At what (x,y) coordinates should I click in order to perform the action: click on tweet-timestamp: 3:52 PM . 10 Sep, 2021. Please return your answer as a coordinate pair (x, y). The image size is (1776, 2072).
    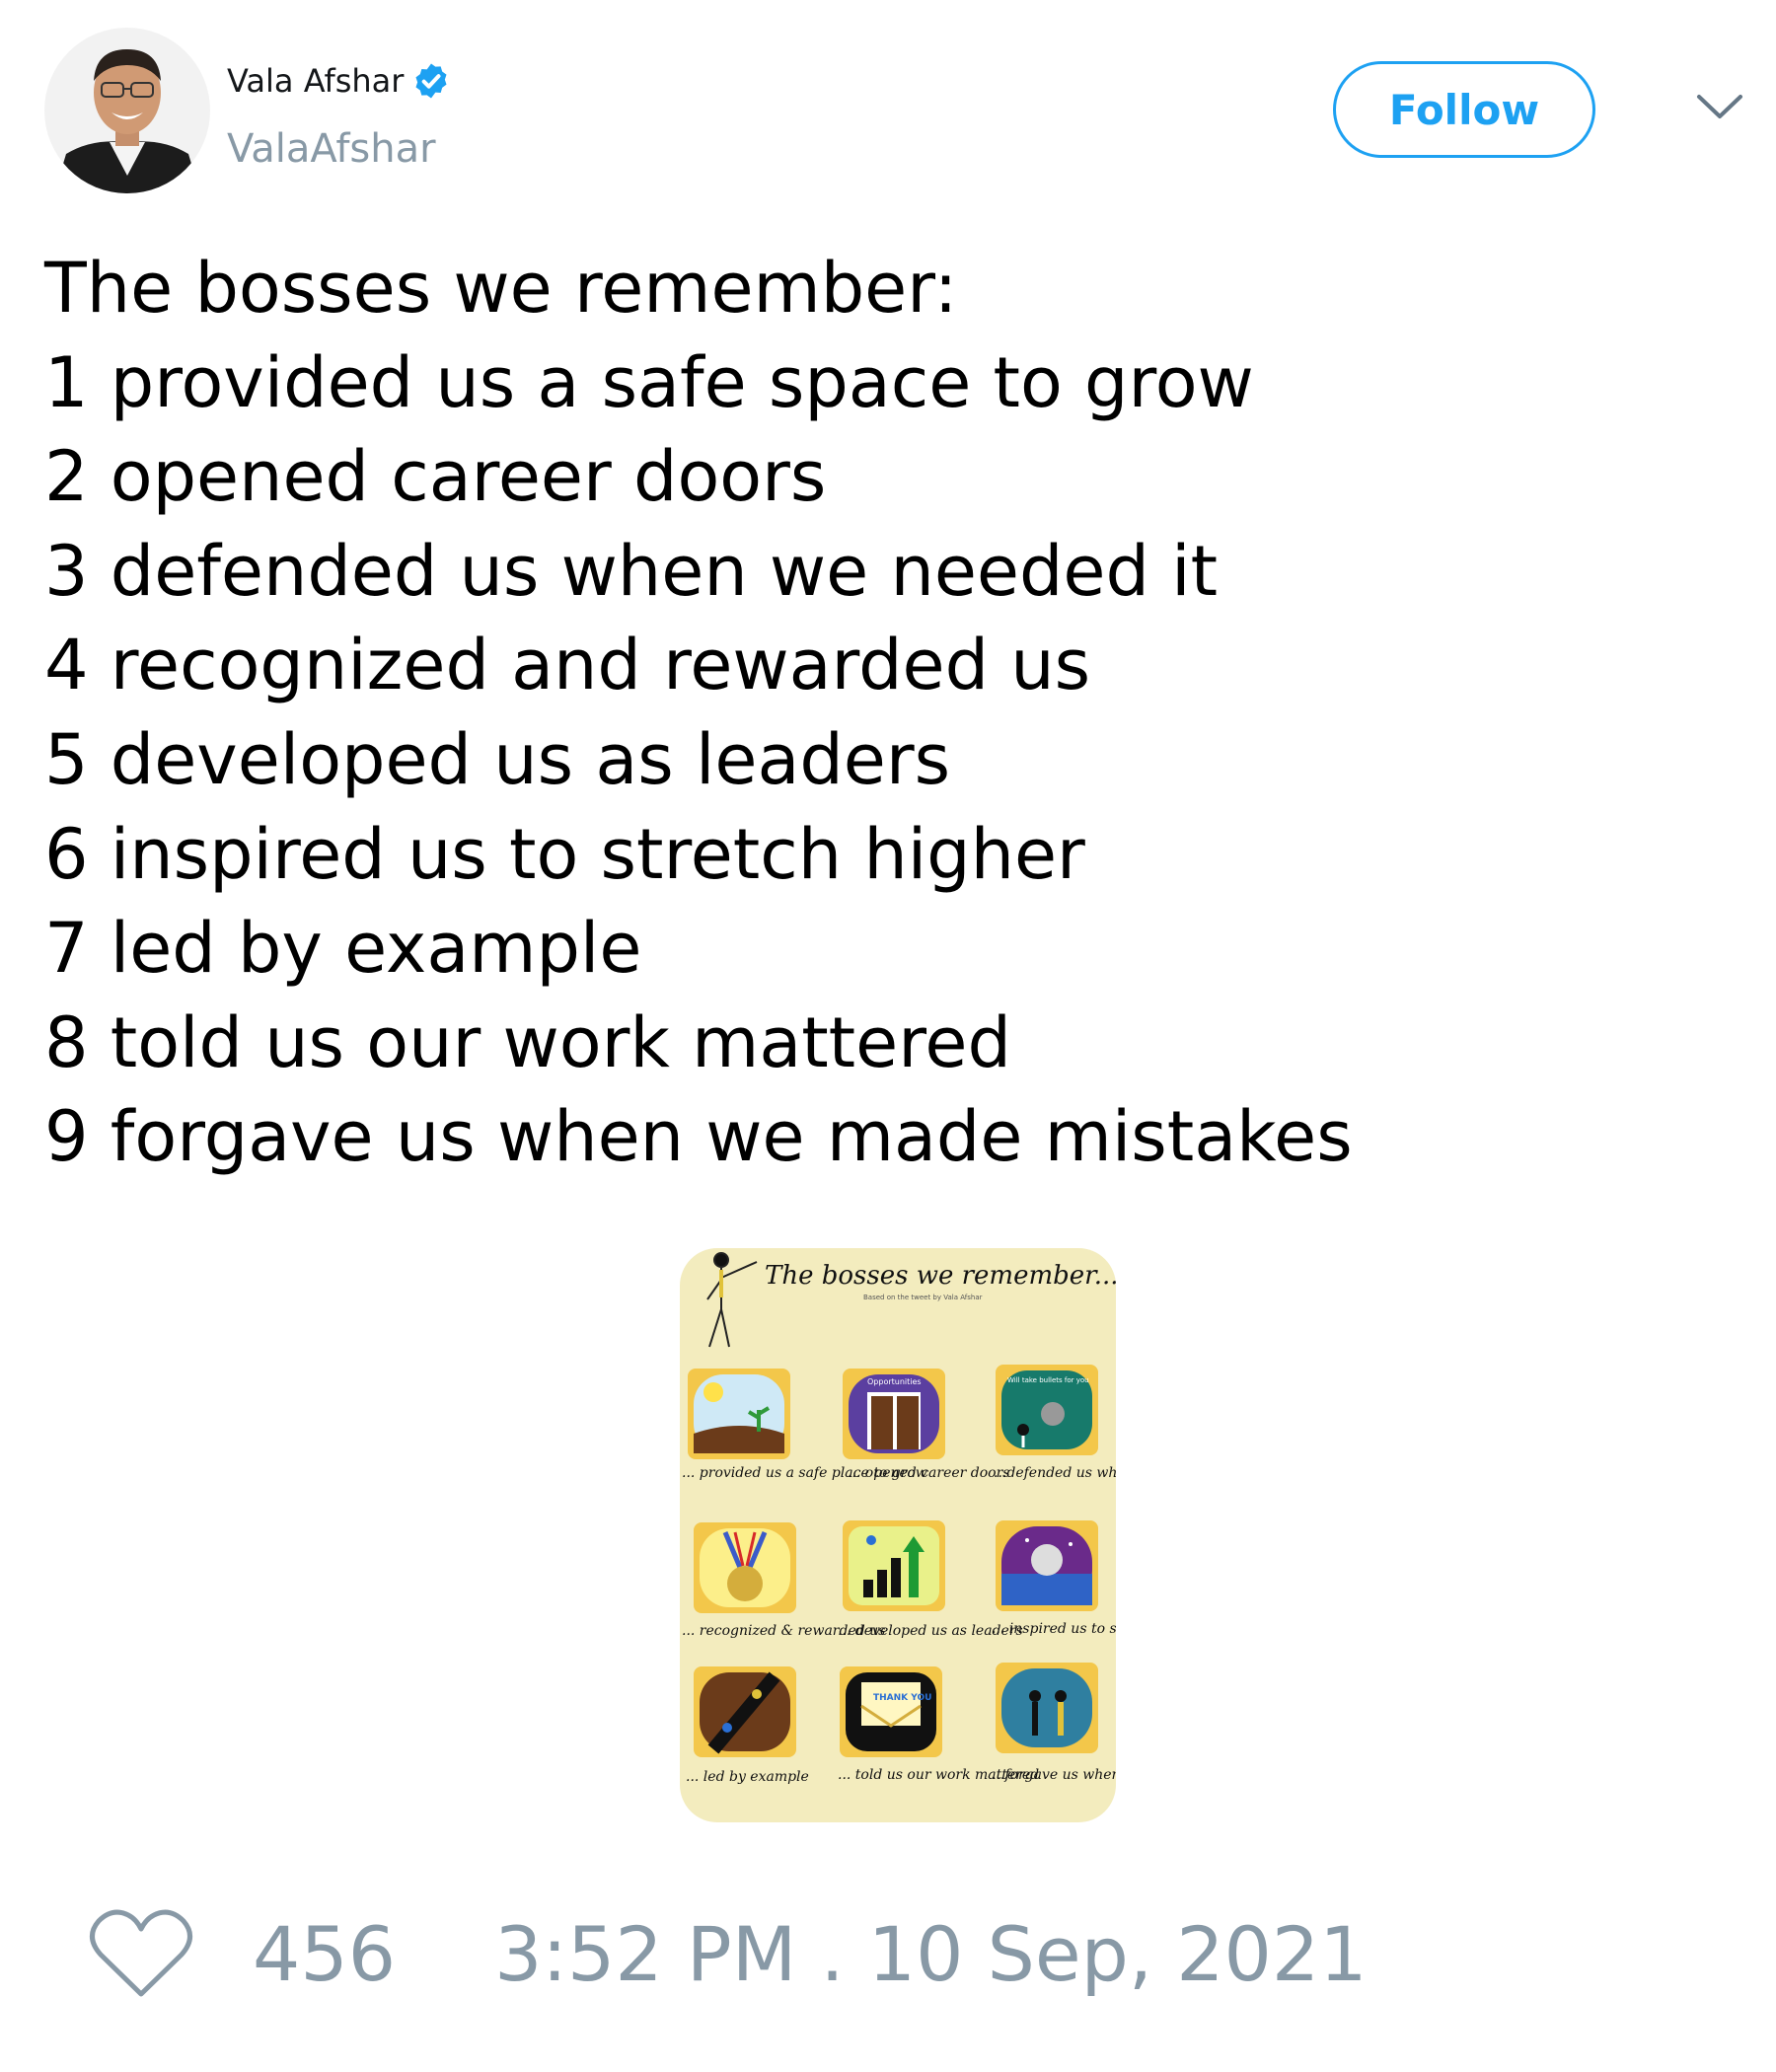
    Looking at the image, I should click on (931, 1954).